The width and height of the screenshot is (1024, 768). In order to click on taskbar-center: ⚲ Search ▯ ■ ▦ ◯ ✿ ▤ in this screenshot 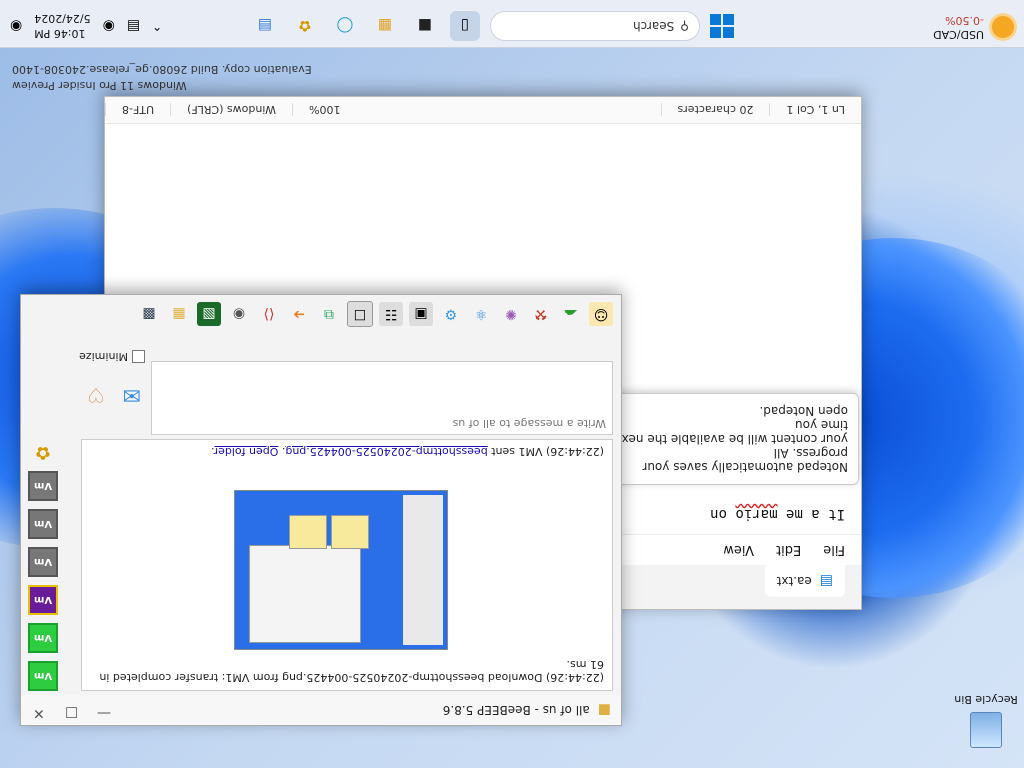, I will do `click(492, 26)`.